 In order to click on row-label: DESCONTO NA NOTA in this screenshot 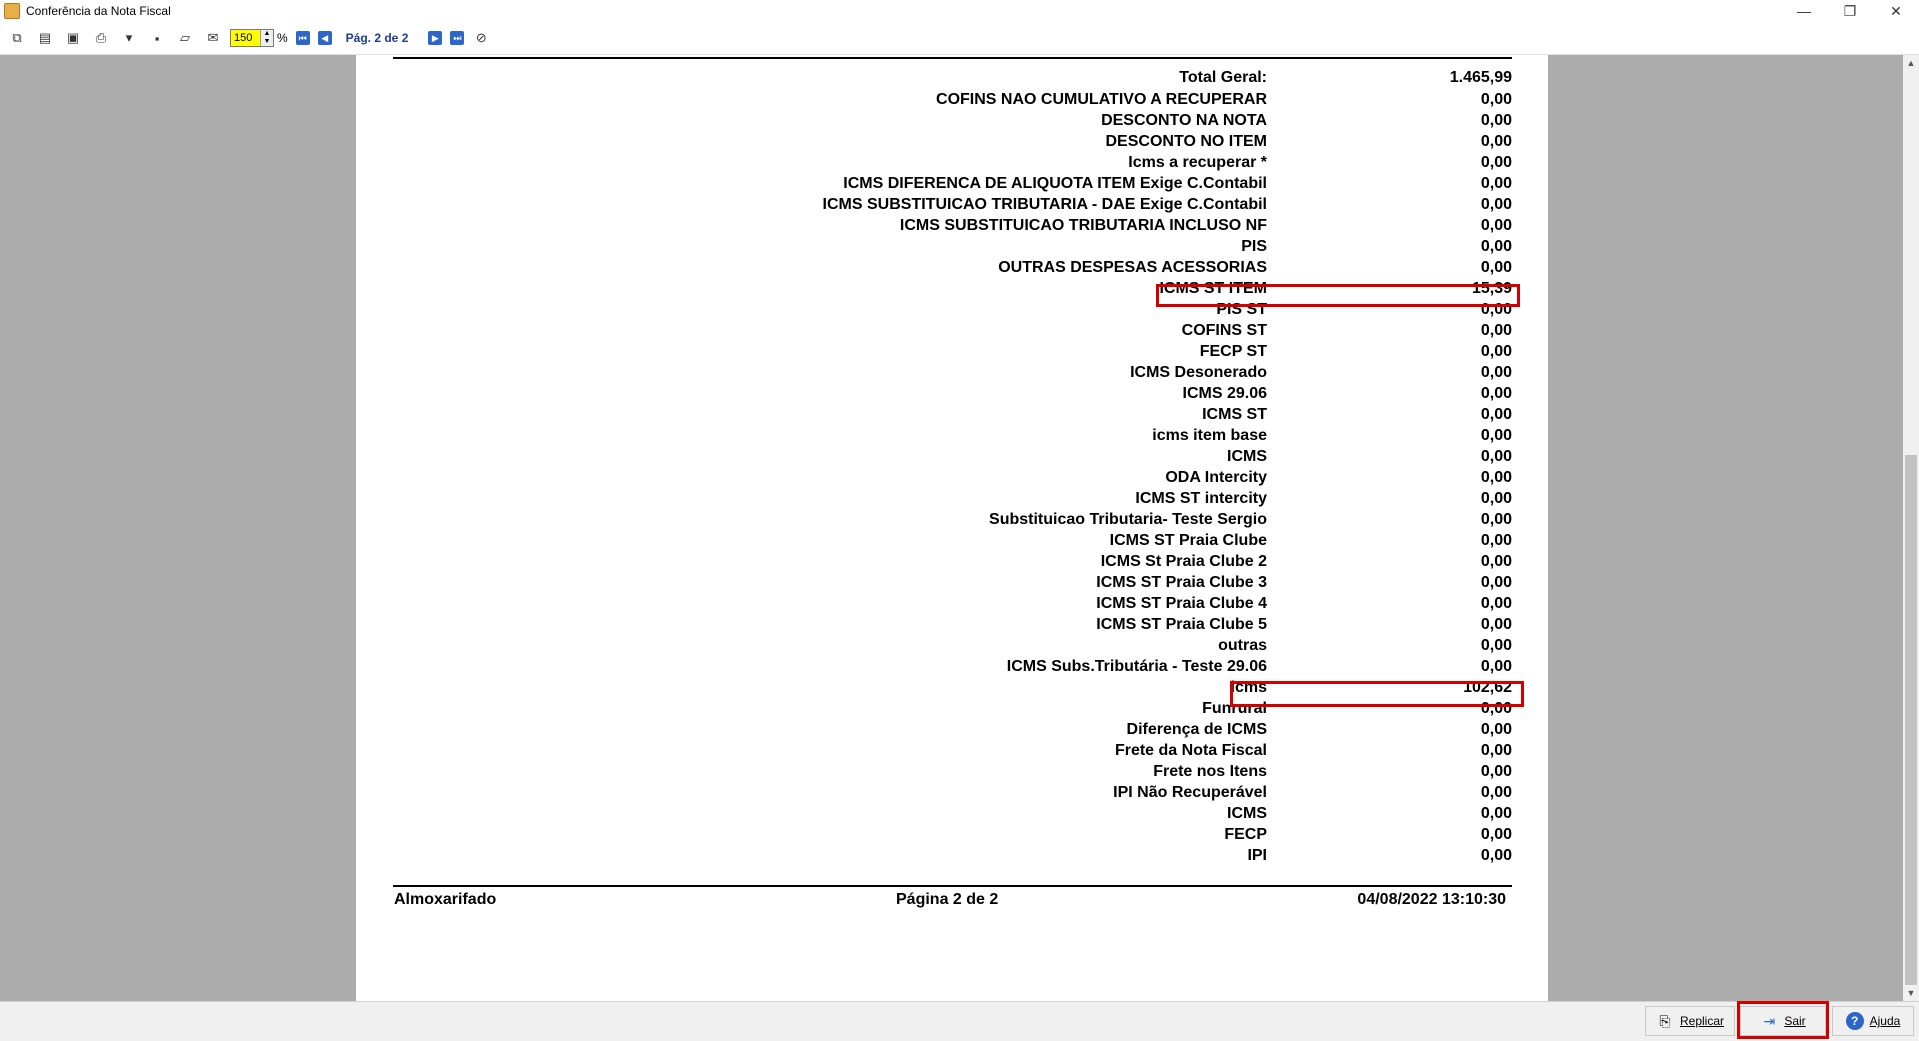, I will do `click(1184, 120)`.